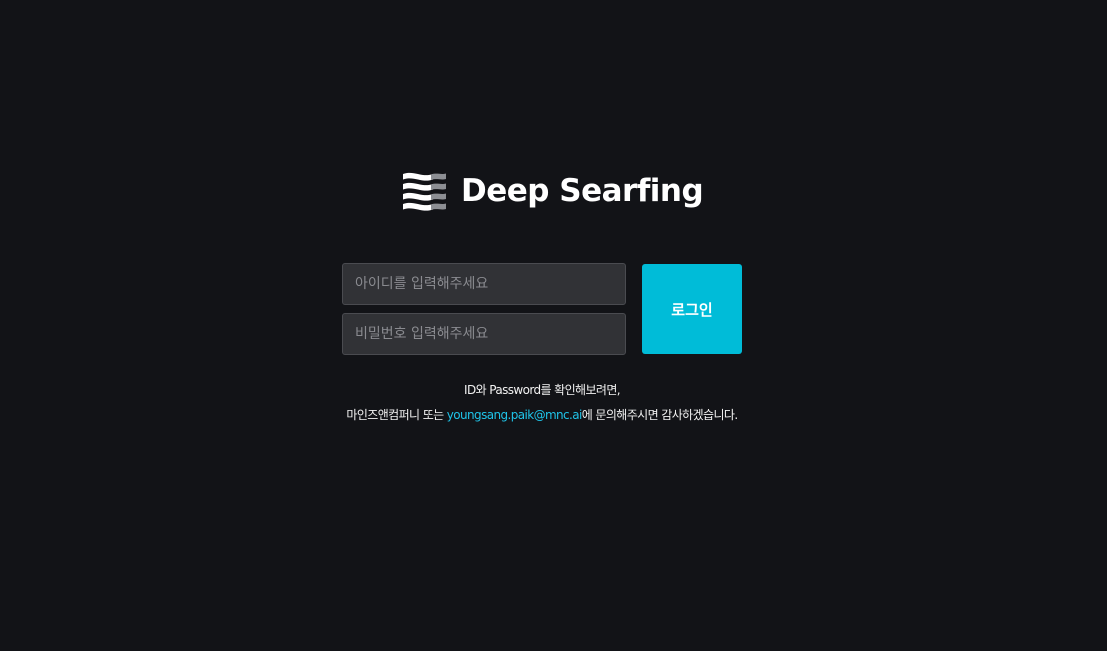 The image size is (1107, 651). Describe the element at coordinates (659, 415) in the screenshot. I see `help-line-2-suffix: 에 문의해주시면 감사하겠습니다.` at that location.